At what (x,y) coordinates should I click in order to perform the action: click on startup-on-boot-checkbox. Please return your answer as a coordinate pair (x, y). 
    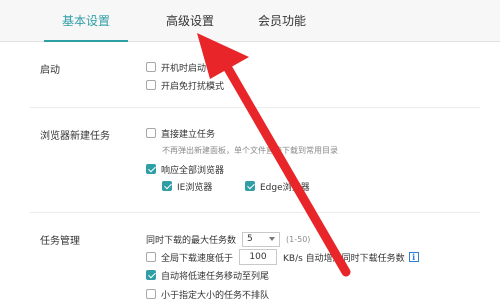
    Looking at the image, I should click on (151, 67).